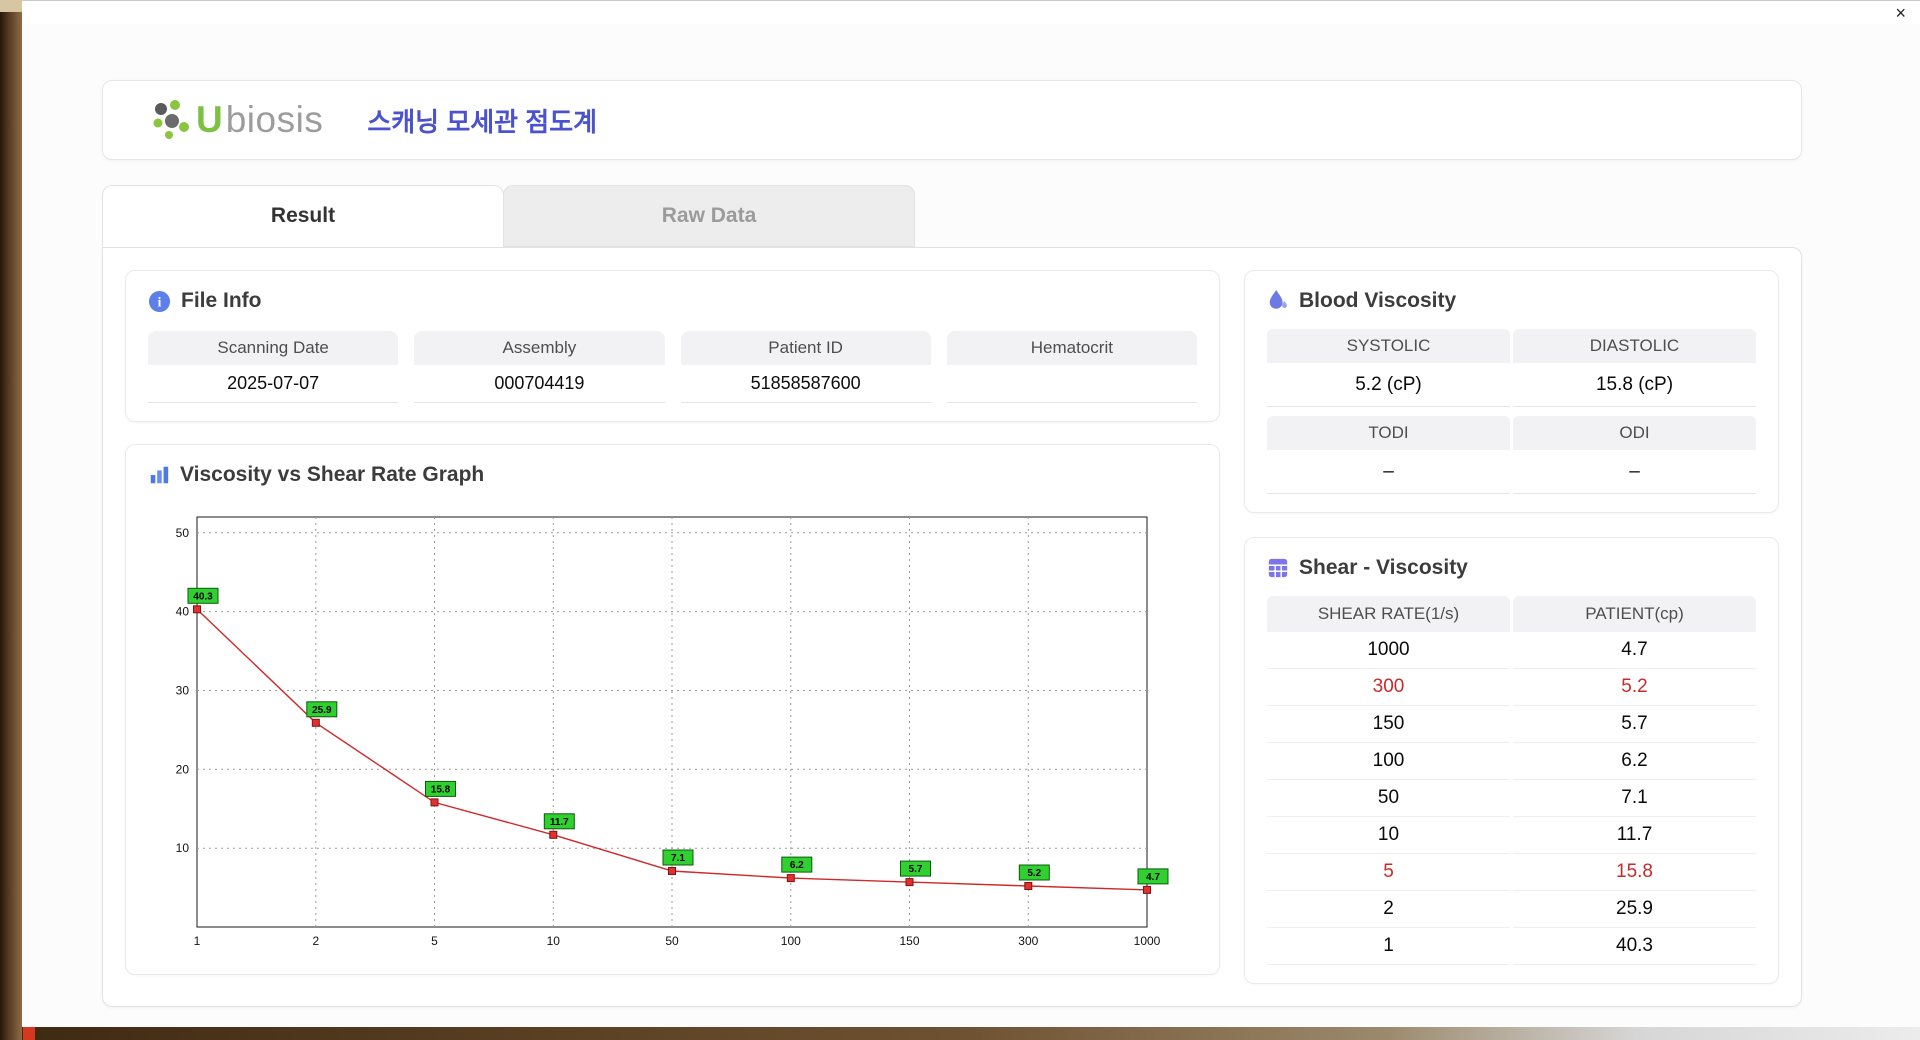 The width and height of the screenshot is (1920, 1040). Describe the element at coordinates (1634, 433) in the screenshot. I see `bv-label-odi: ODI` at that location.